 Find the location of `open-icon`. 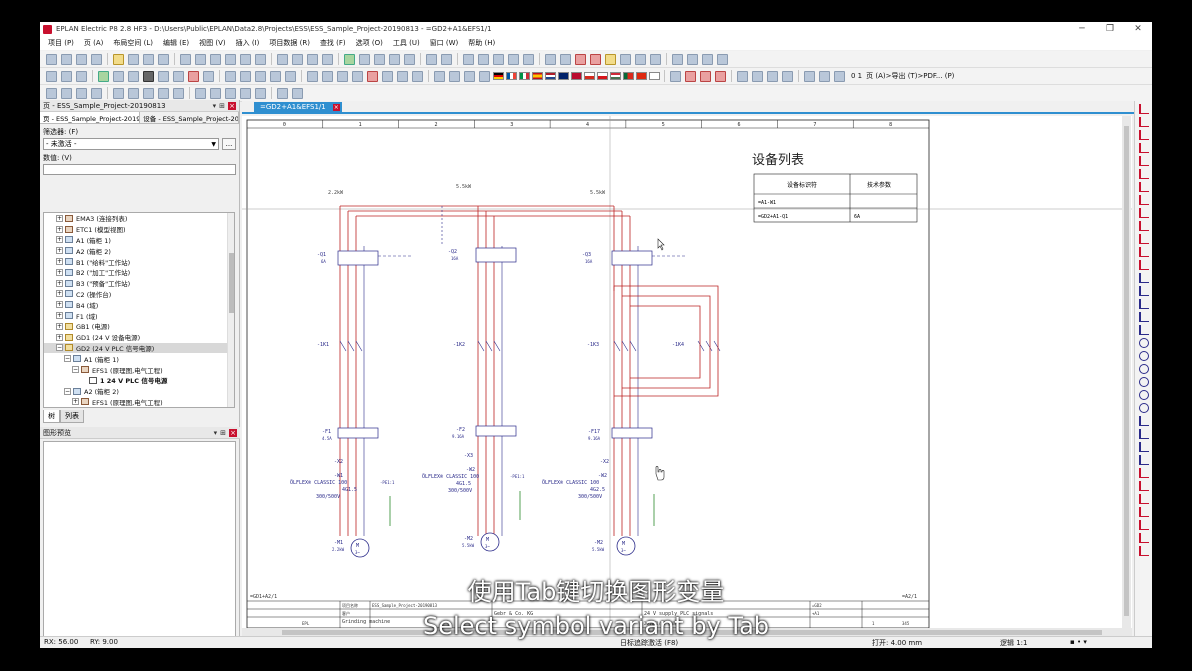

open-icon is located at coordinates (66, 59).